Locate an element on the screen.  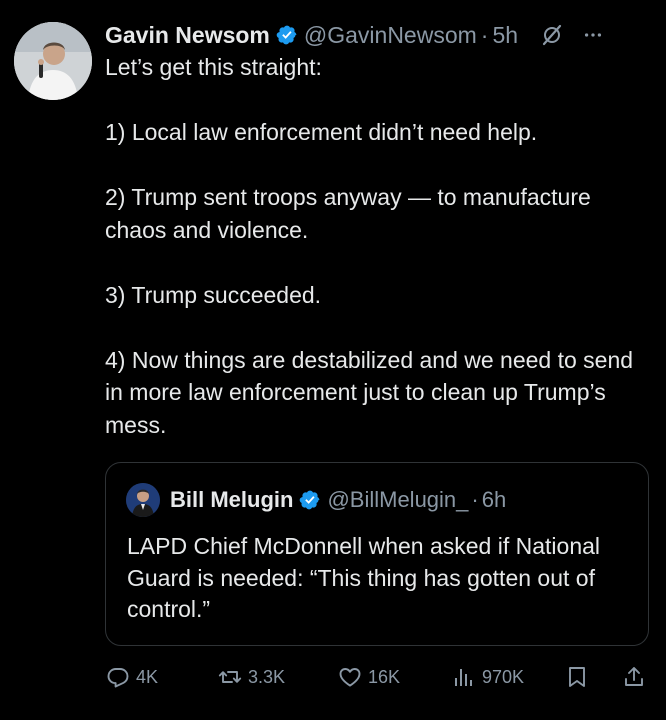
repost-button: 3.3K is located at coordinates (251, 677).